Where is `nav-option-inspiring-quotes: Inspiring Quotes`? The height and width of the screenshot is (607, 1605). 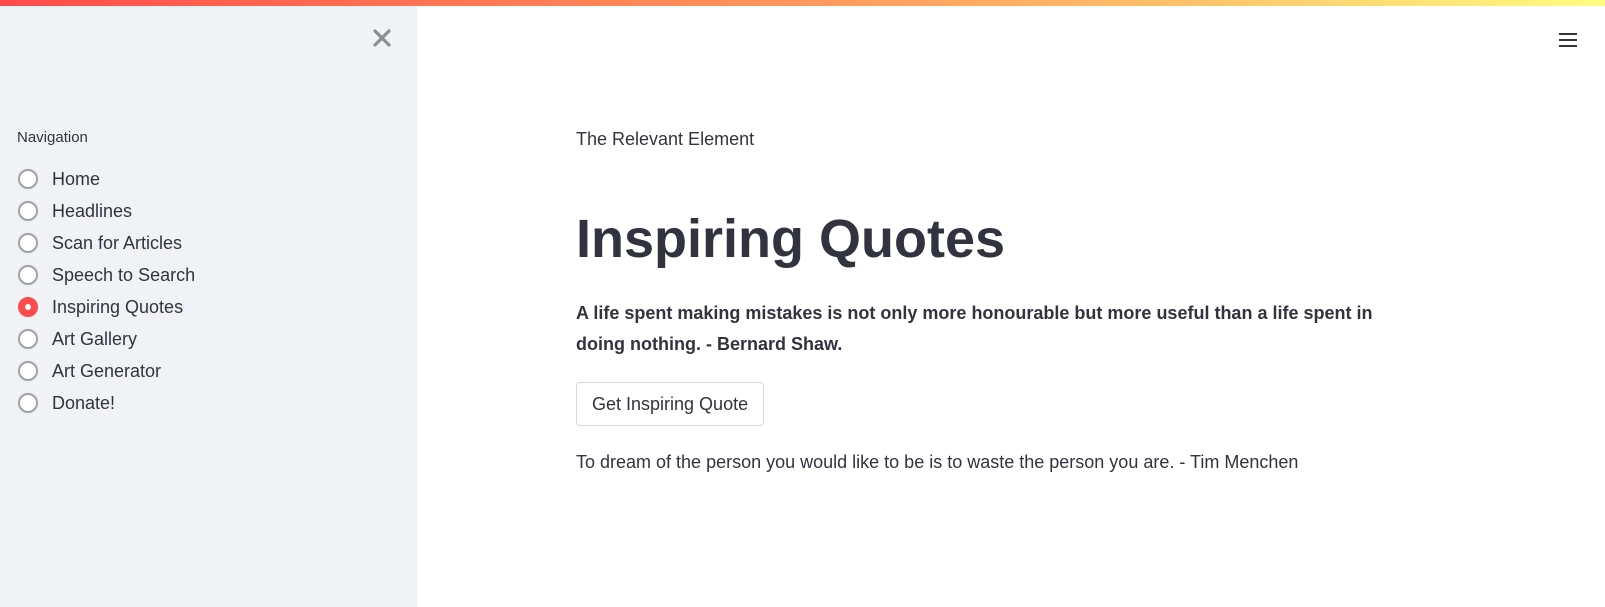
nav-option-inspiring-quotes: Inspiring Quotes is located at coordinates (106, 307).